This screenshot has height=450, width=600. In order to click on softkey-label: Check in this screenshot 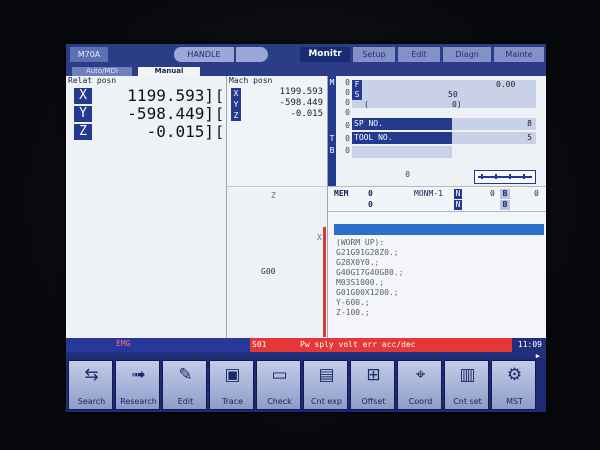, I will do `click(279, 401)`.